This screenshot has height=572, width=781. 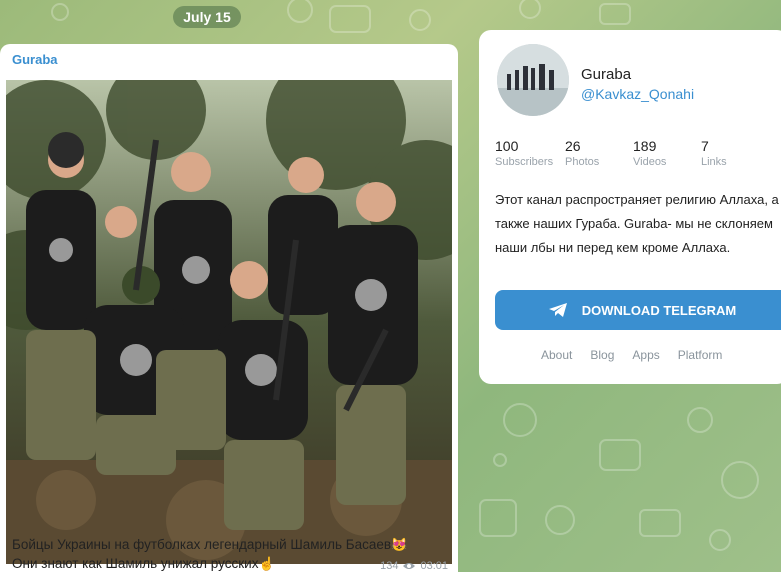 What do you see at coordinates (606, 74) in the screenshot?
I see `channel-name: Guraba` at bounding box center [606, 74].